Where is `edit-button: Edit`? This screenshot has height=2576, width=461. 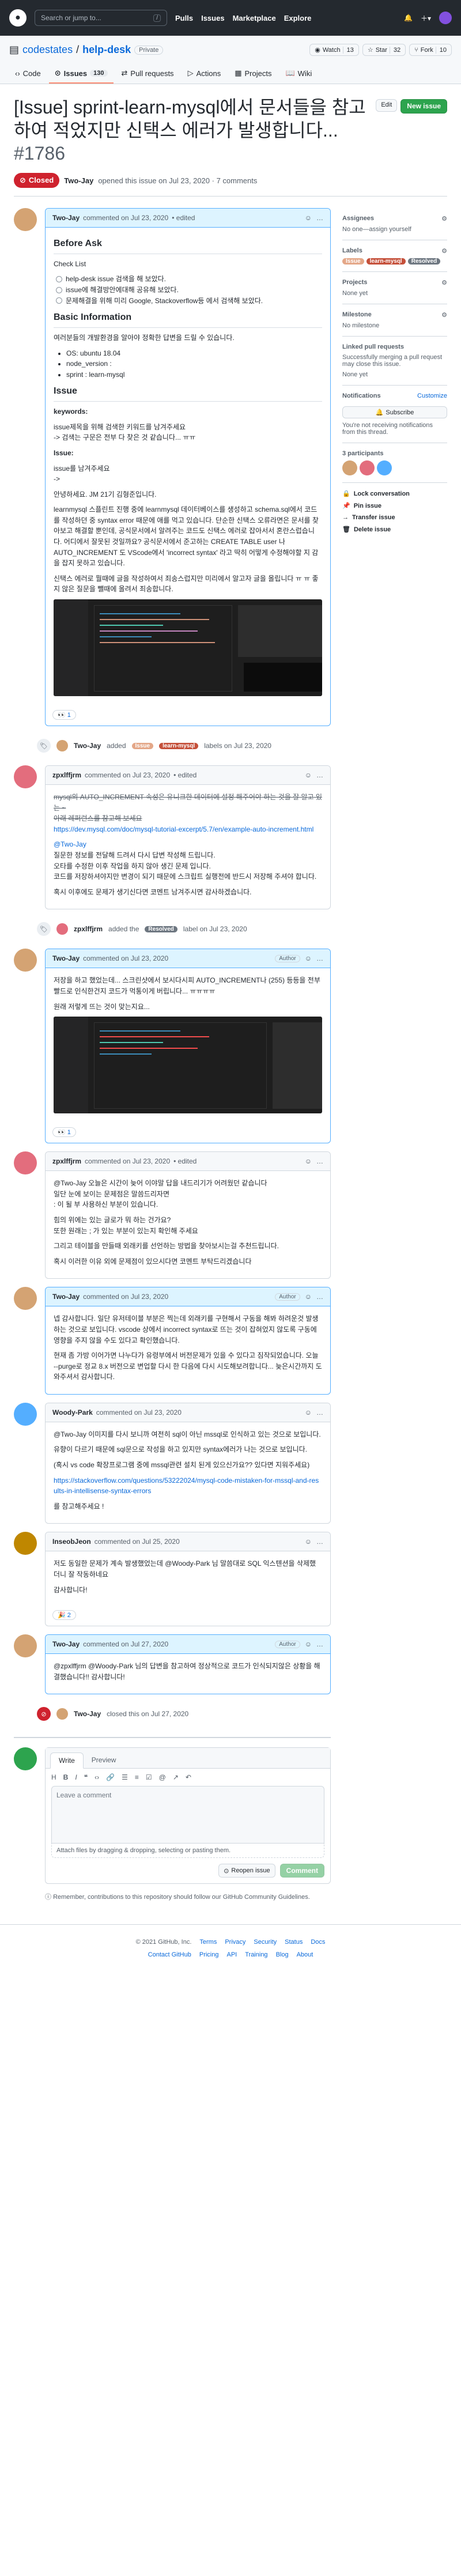 edit-button: Edit is located at coordinates (387, 105).